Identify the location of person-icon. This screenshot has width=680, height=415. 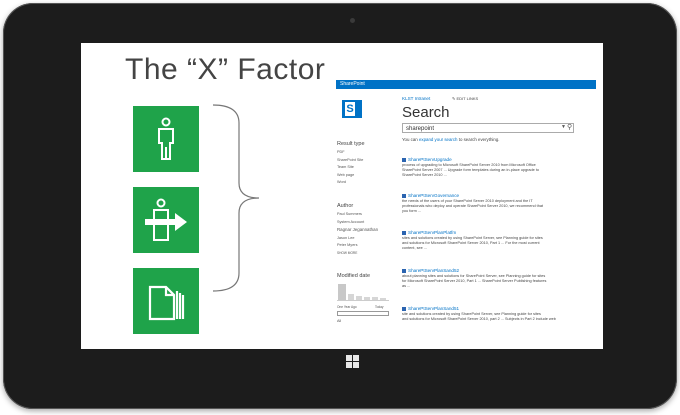
(166, 138).